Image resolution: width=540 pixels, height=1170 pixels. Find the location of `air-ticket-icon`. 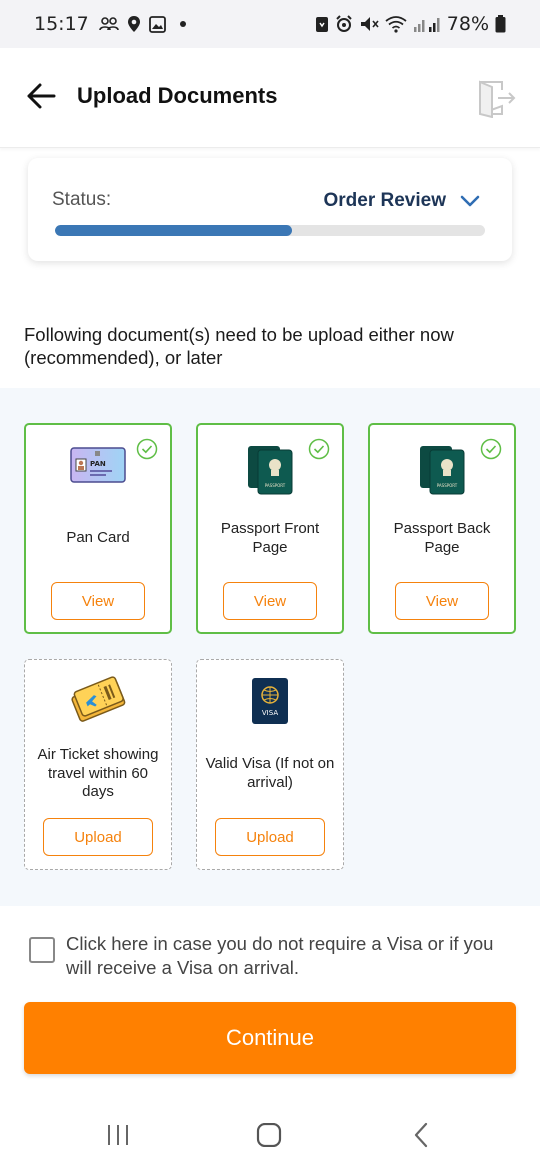

air-ticket-icon is located at coordinates (98, 700).